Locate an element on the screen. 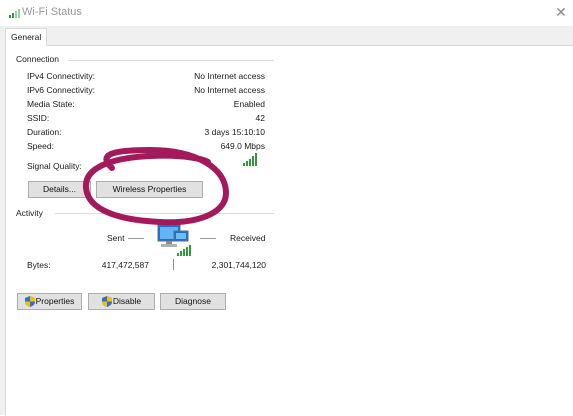 This screenshot has height=416, width=573. properties-button-label: Properties is located at coordinates (55, 301).